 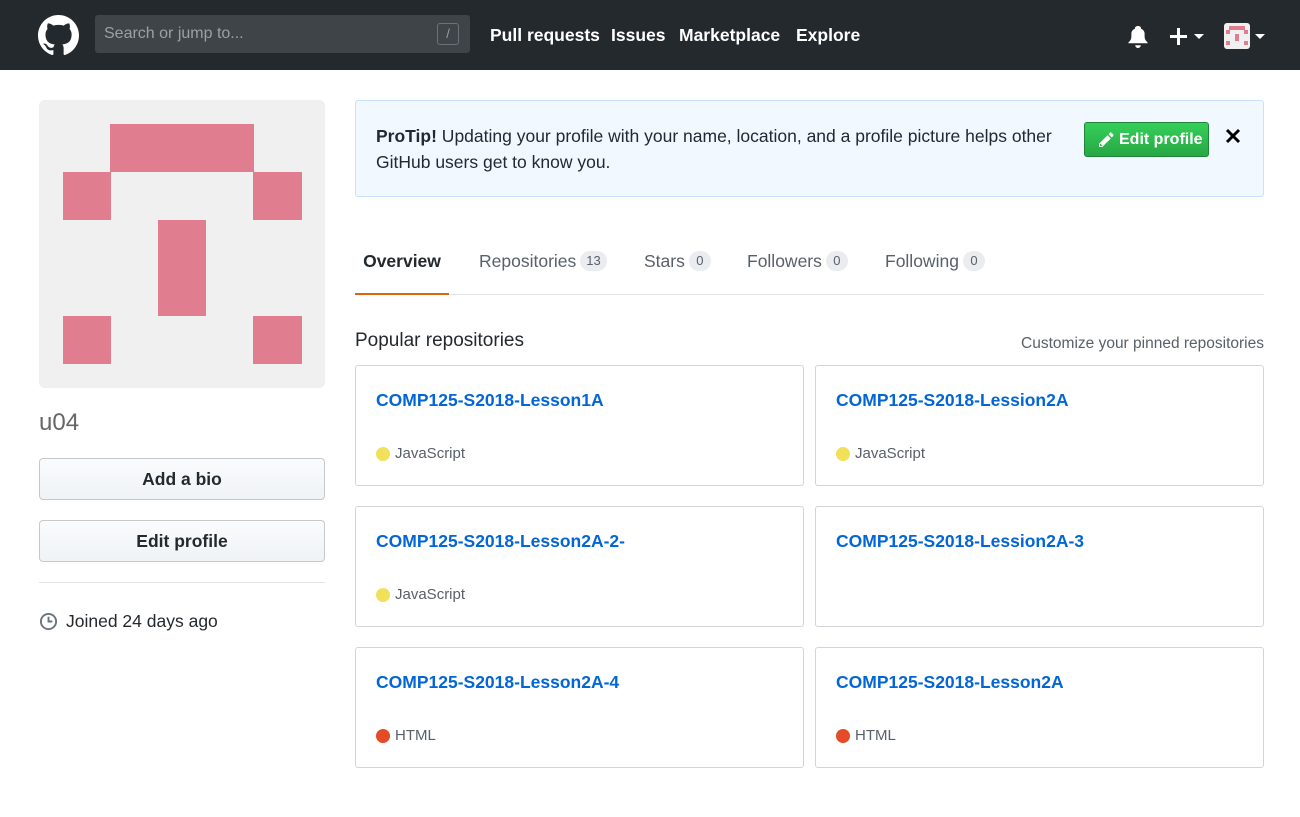 What do you see at coordinates (973, 261) in the screenshot?
I see `following-counter: 0` at bounding box center [973, 261].